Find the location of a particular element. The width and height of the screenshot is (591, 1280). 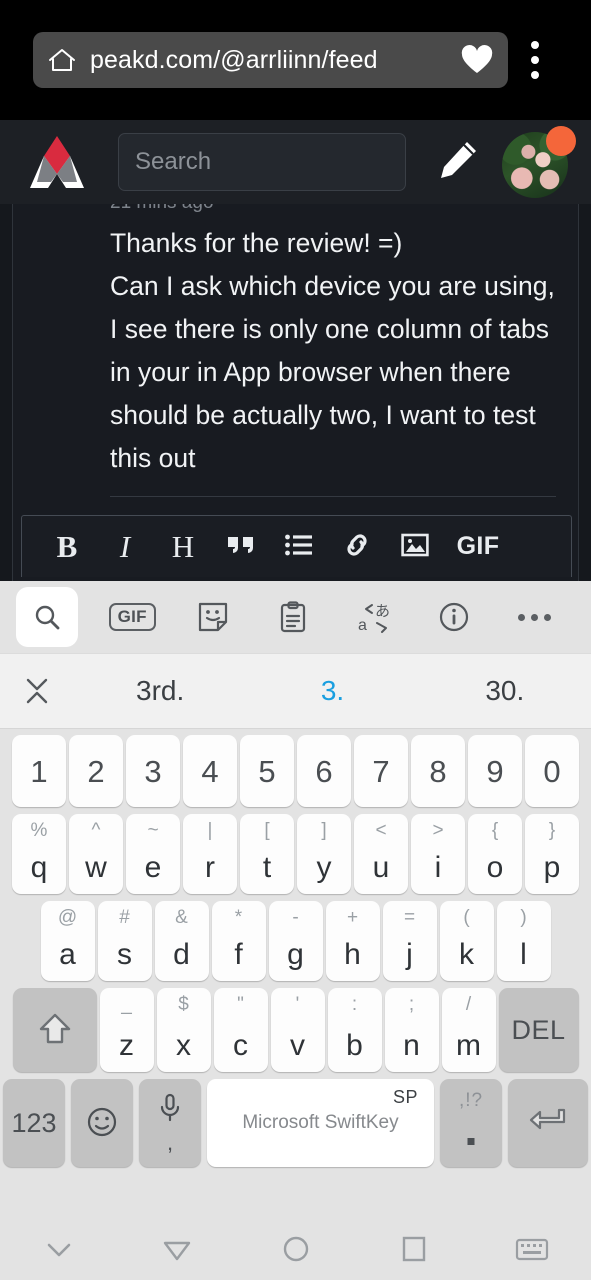

key-alt: * is located at coordinates (238, 917).